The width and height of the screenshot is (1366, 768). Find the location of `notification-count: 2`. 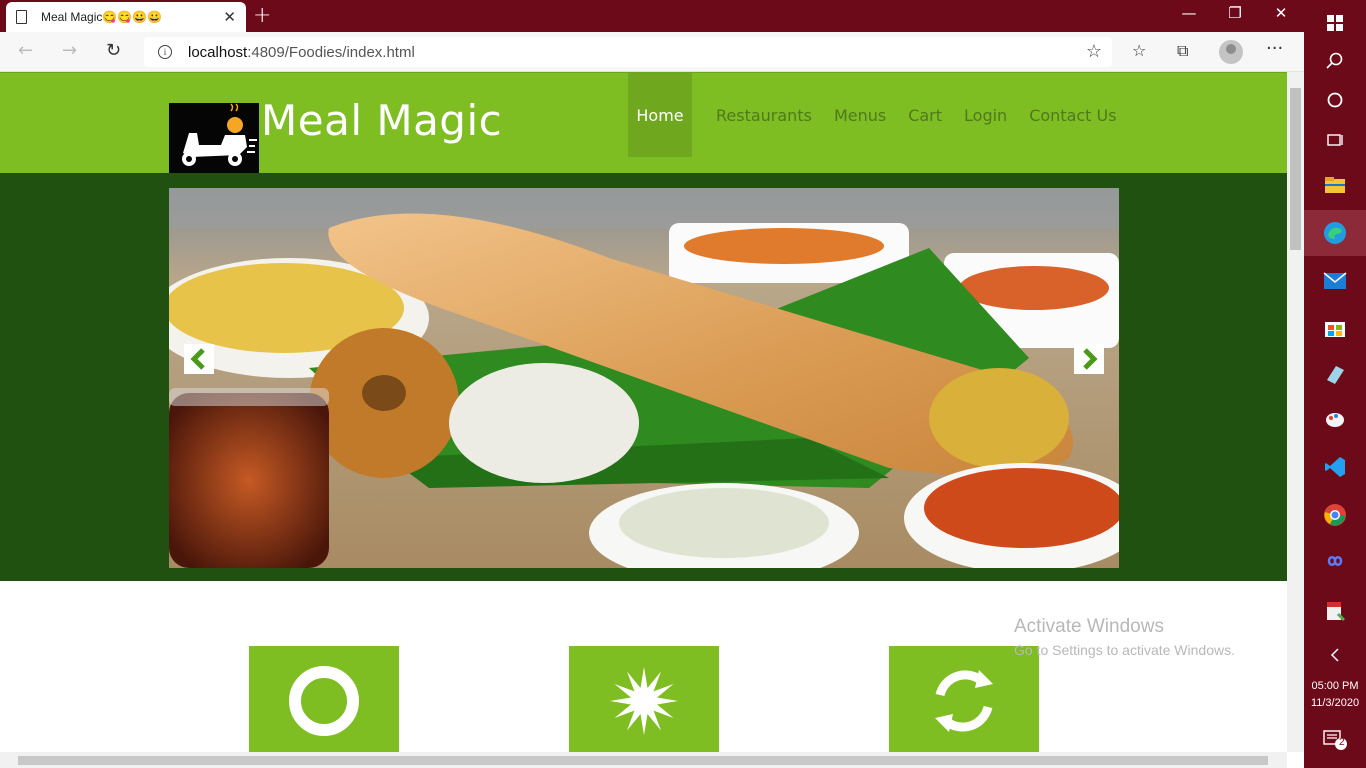

notification-count: 2 is located at coordinates (1342, 742).